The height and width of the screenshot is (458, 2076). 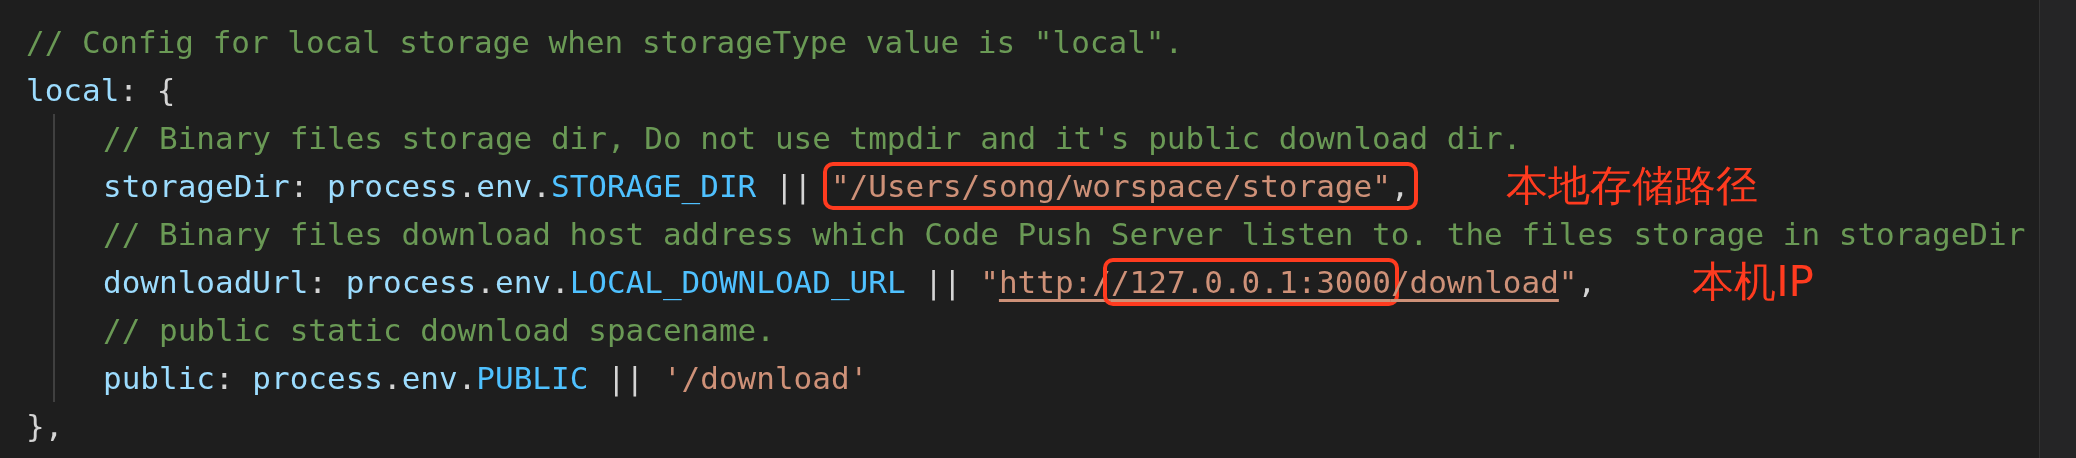 What do you see at coordinates (45, 426) in the screenshot?
I see `code-punctuation: },` at bounding box center [45, 426].